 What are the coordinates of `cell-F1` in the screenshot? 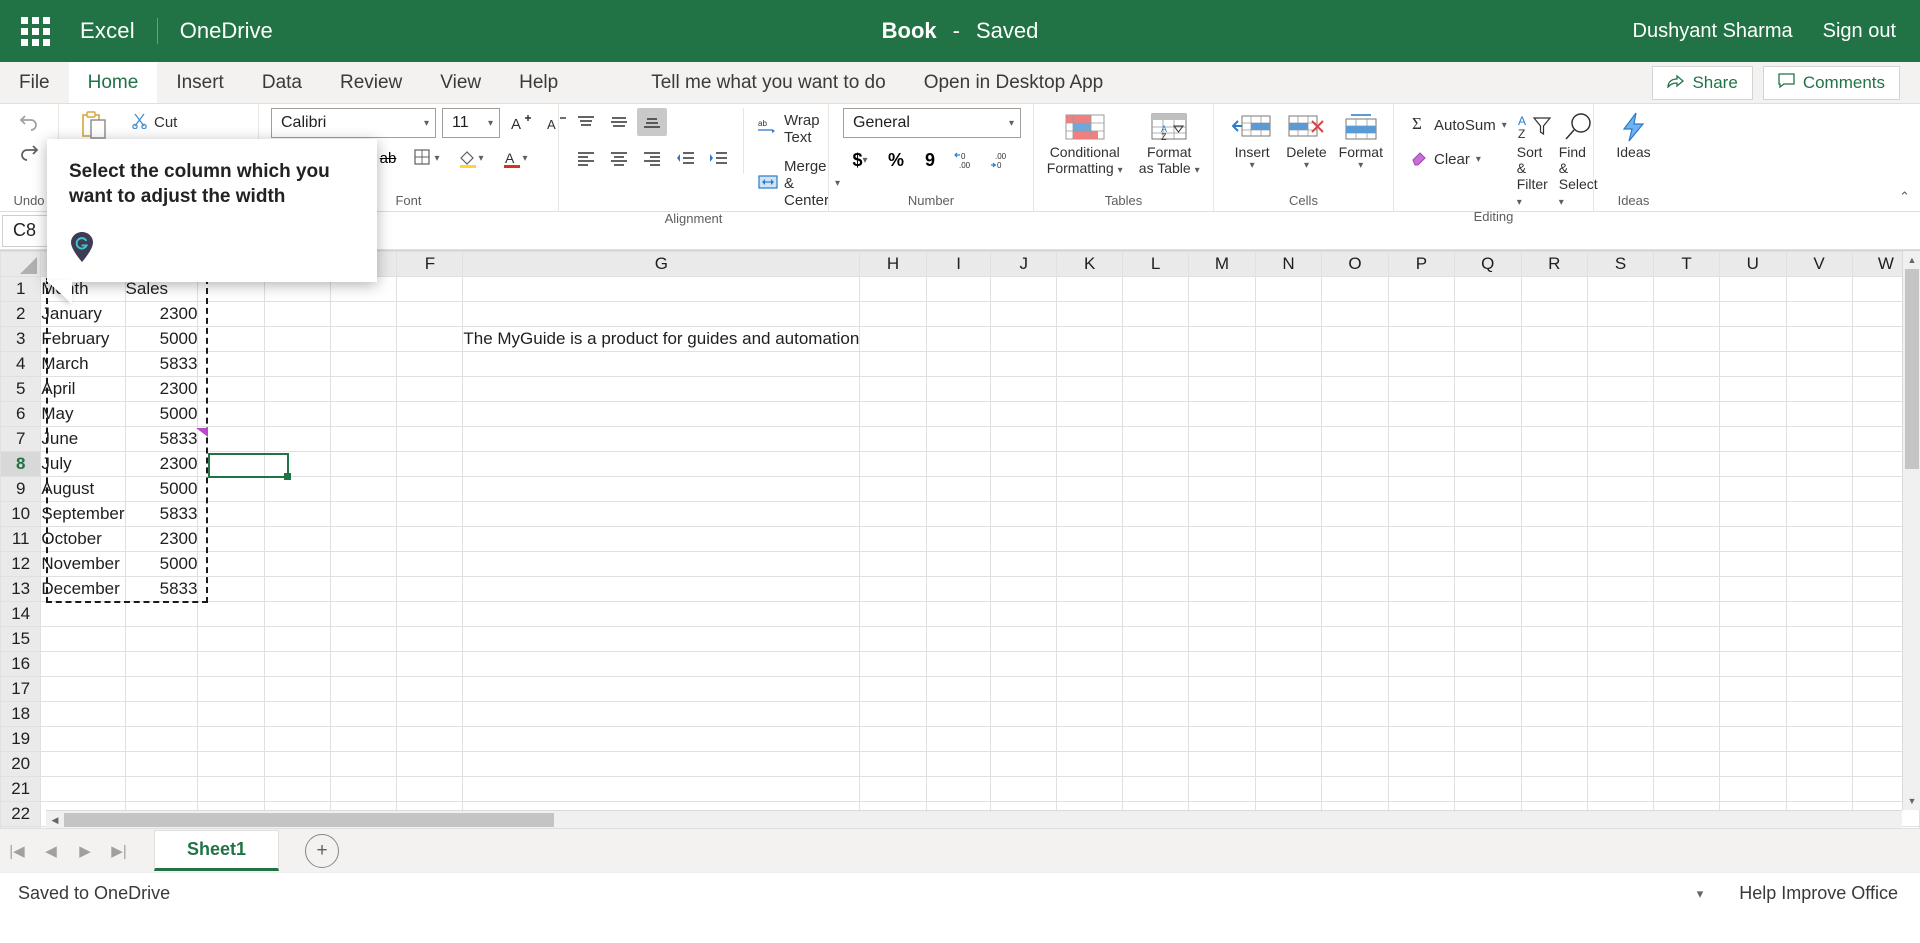 It's located at (430, 289).